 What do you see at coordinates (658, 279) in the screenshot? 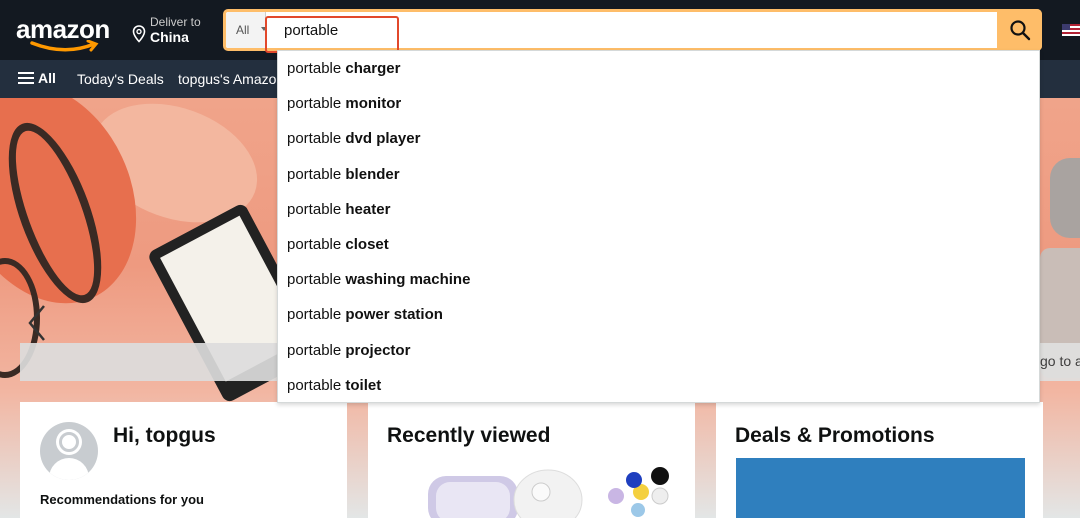
I see `suggestion-item: portable washing machine` at bounding box center [658, 279].